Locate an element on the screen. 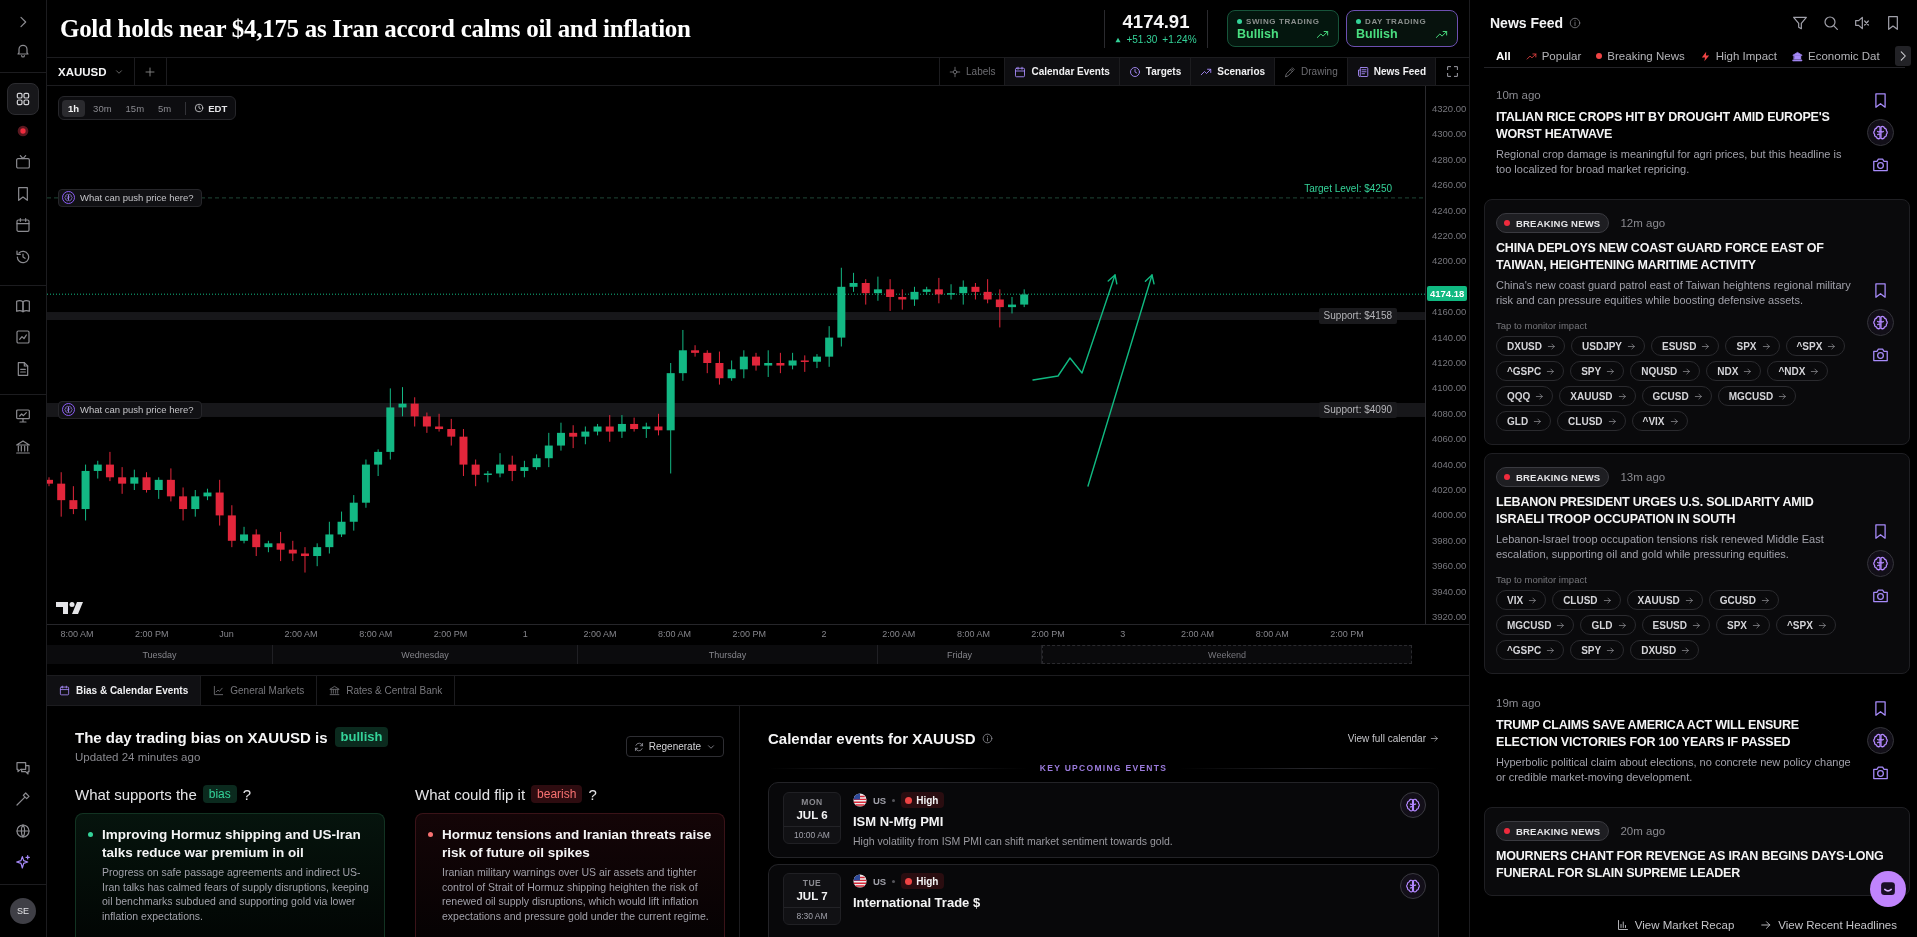 This screenshot has width=1917, height=937. timeframe-button: 5m is located at coordinates (165, 108).